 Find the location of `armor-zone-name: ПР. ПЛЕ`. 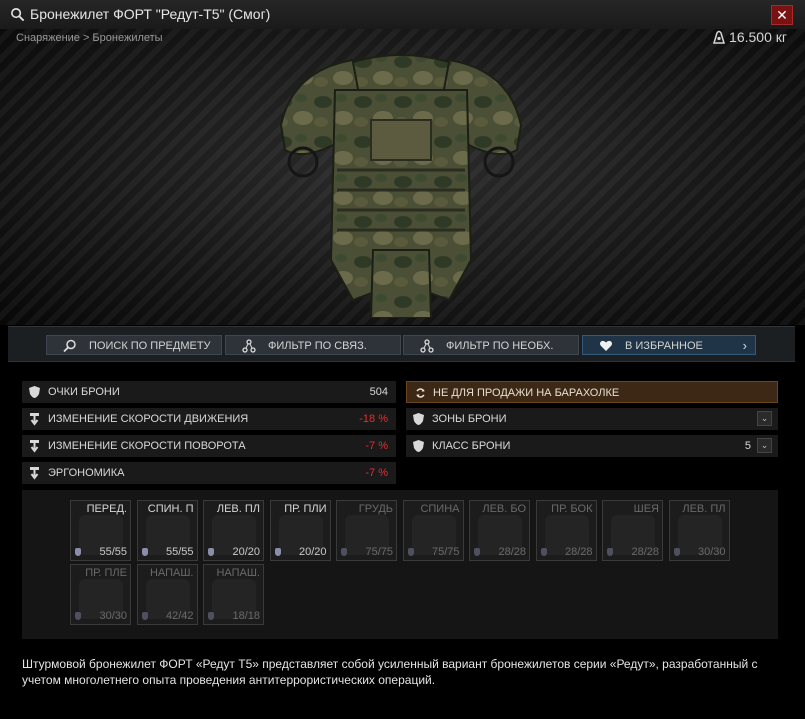

armor-zone-name: ПР. ПЛЕ is located at coordinates (106, 573).